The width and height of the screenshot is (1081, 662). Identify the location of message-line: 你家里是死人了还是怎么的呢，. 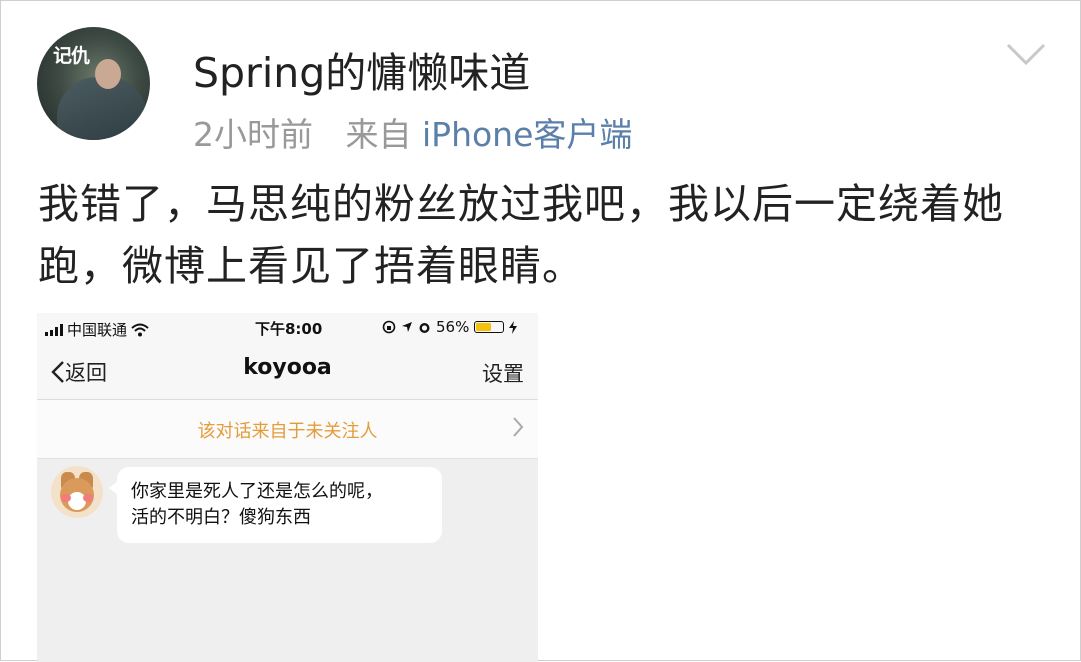
(257, 491).